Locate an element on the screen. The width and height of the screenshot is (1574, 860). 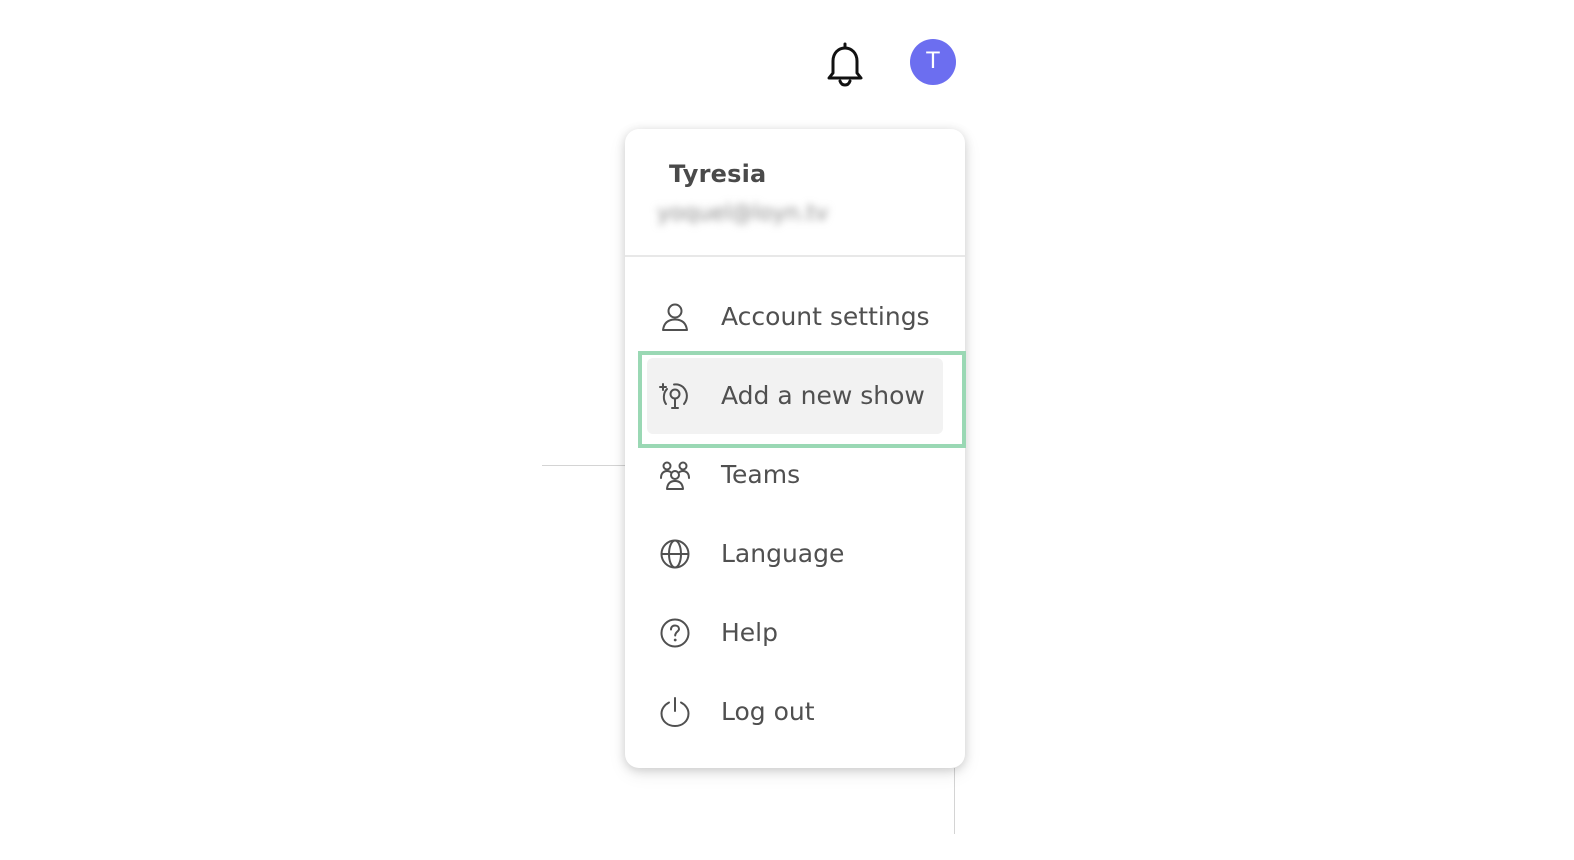
team-icon is located at coordinates (675, 475).